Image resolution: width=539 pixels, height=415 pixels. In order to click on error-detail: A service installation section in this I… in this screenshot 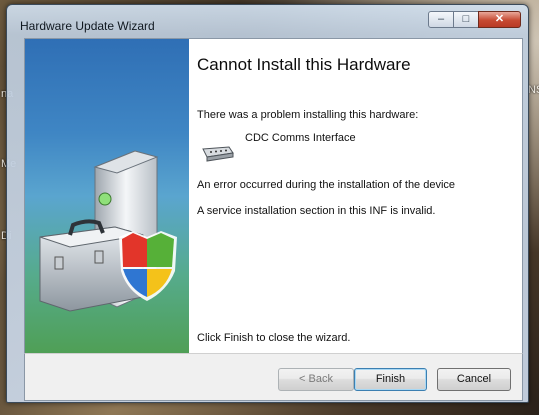, I will do `click(316, 211)`.